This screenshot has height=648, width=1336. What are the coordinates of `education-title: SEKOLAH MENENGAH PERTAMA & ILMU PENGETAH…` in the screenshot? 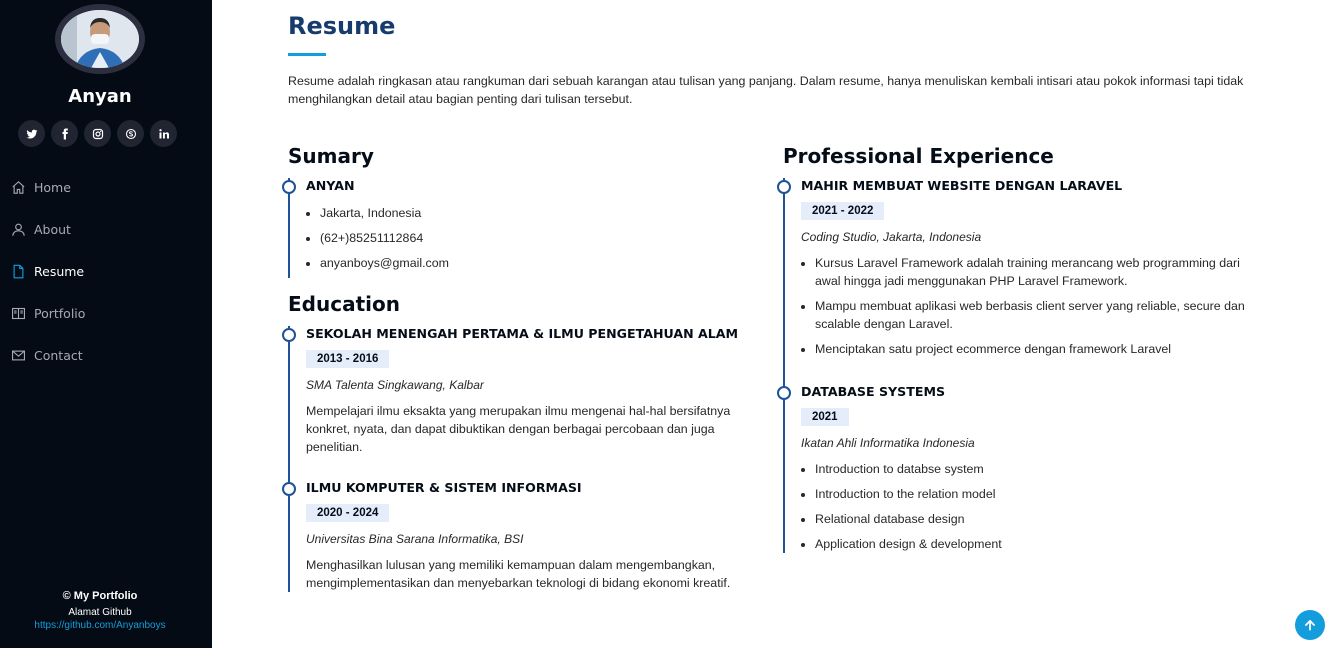 It's located at (522, 333).